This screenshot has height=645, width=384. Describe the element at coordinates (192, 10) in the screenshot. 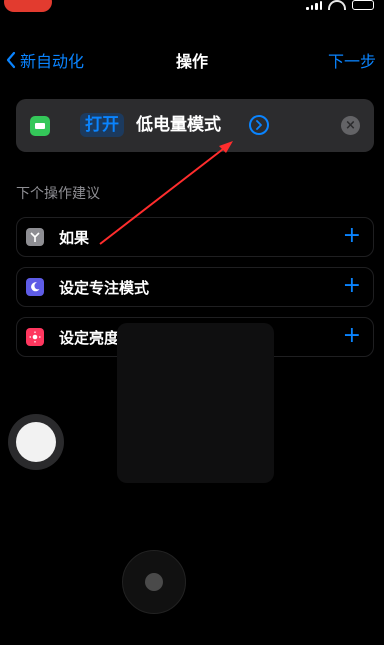

I see `status-bar` at that location.